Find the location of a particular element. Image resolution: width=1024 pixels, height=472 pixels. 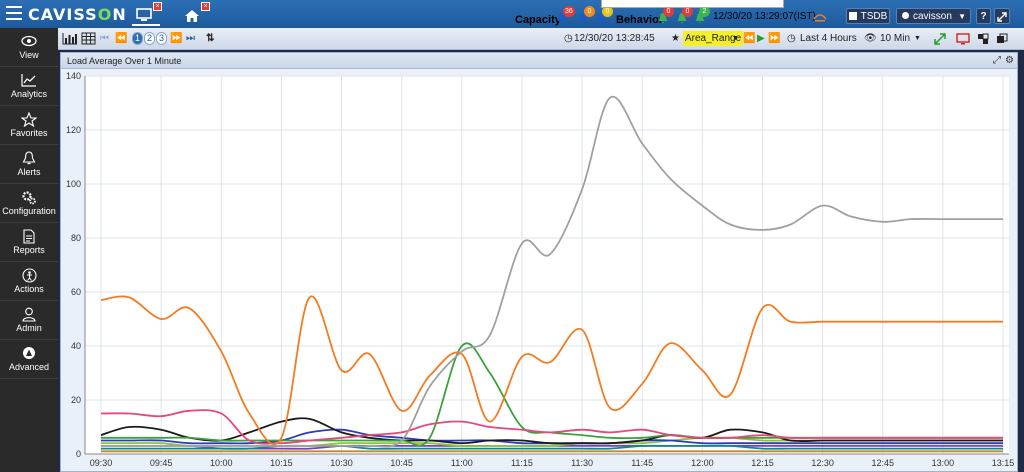

x-tick-label: 12:15 is located at coordinates (762, 463).